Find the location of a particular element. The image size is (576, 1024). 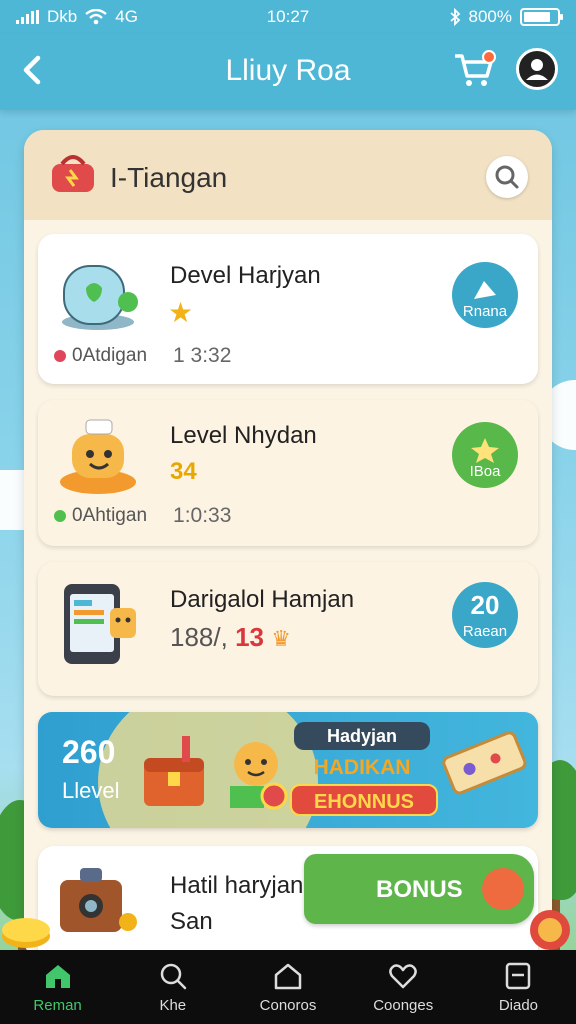

jar-icon is located at coordinates (100, 297).